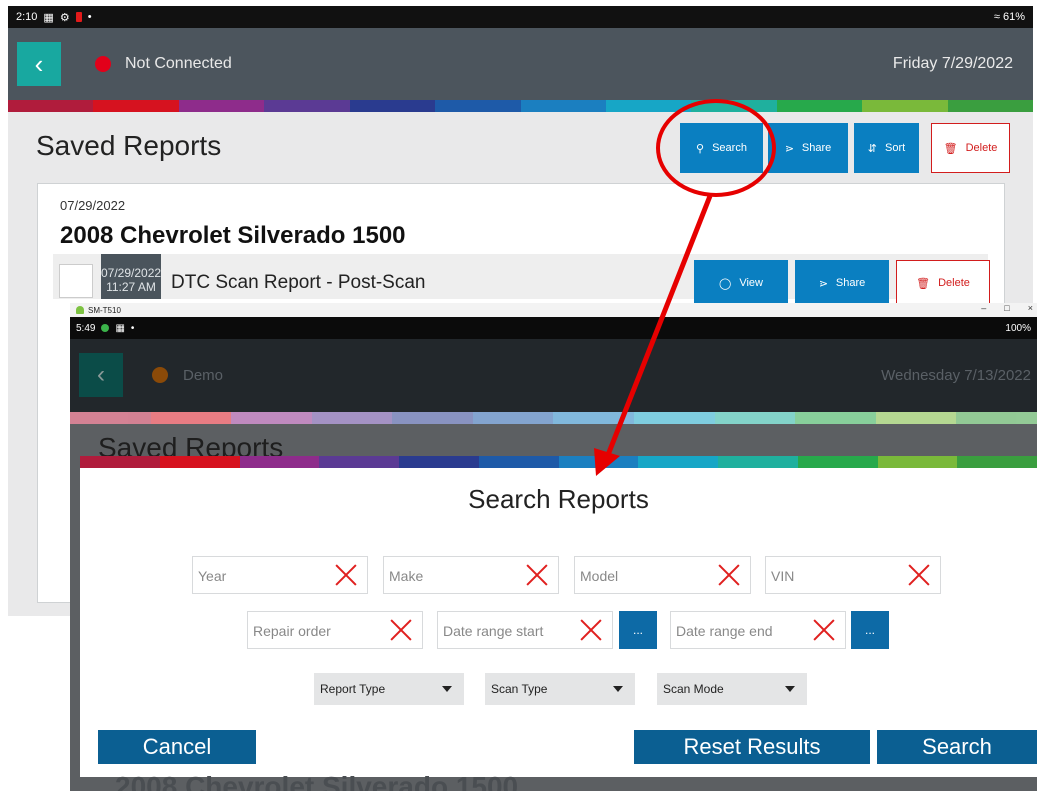  Describe the element at coordinates (1006, 308) in the screenshot. I see `maximize-icon: □` at that location.